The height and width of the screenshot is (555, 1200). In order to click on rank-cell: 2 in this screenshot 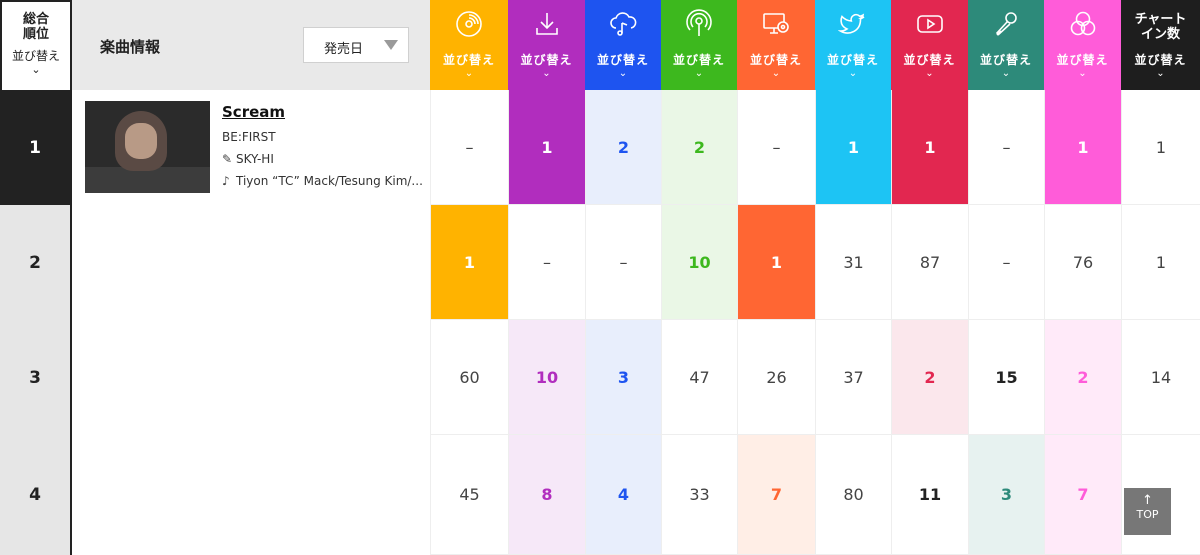, I will do `click(36, 262)`.